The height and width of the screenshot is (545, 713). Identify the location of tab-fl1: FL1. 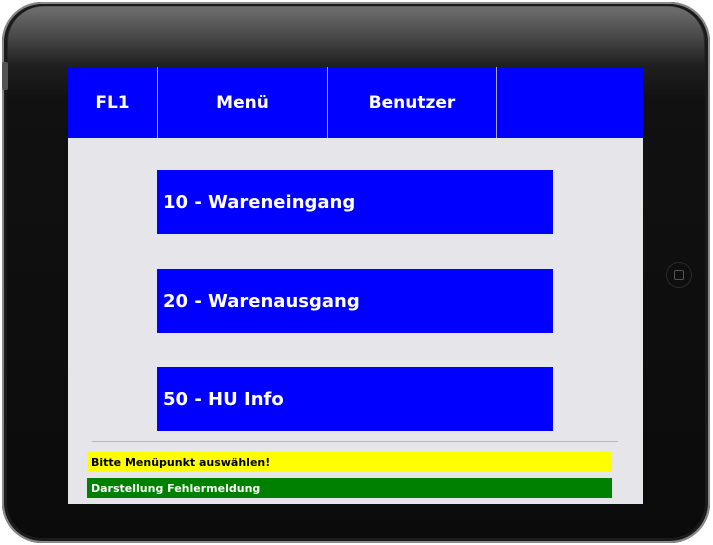
(113, 102).